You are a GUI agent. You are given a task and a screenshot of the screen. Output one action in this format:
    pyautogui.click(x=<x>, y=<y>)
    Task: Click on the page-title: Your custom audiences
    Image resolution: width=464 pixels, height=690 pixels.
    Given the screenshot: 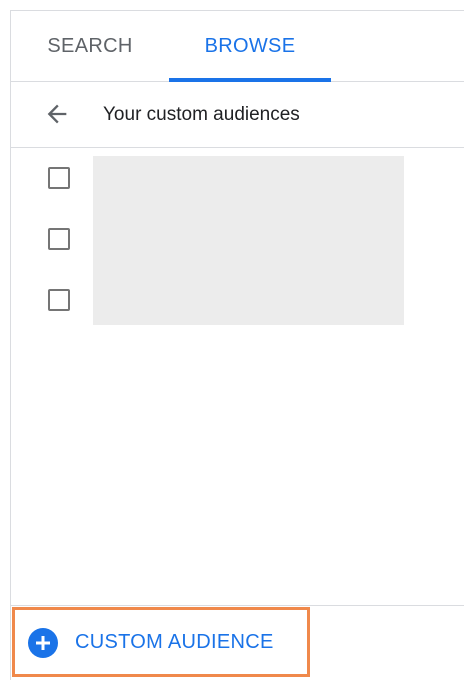 What is the action you would take?
    pyautogui.click(x=201, y=114)
    